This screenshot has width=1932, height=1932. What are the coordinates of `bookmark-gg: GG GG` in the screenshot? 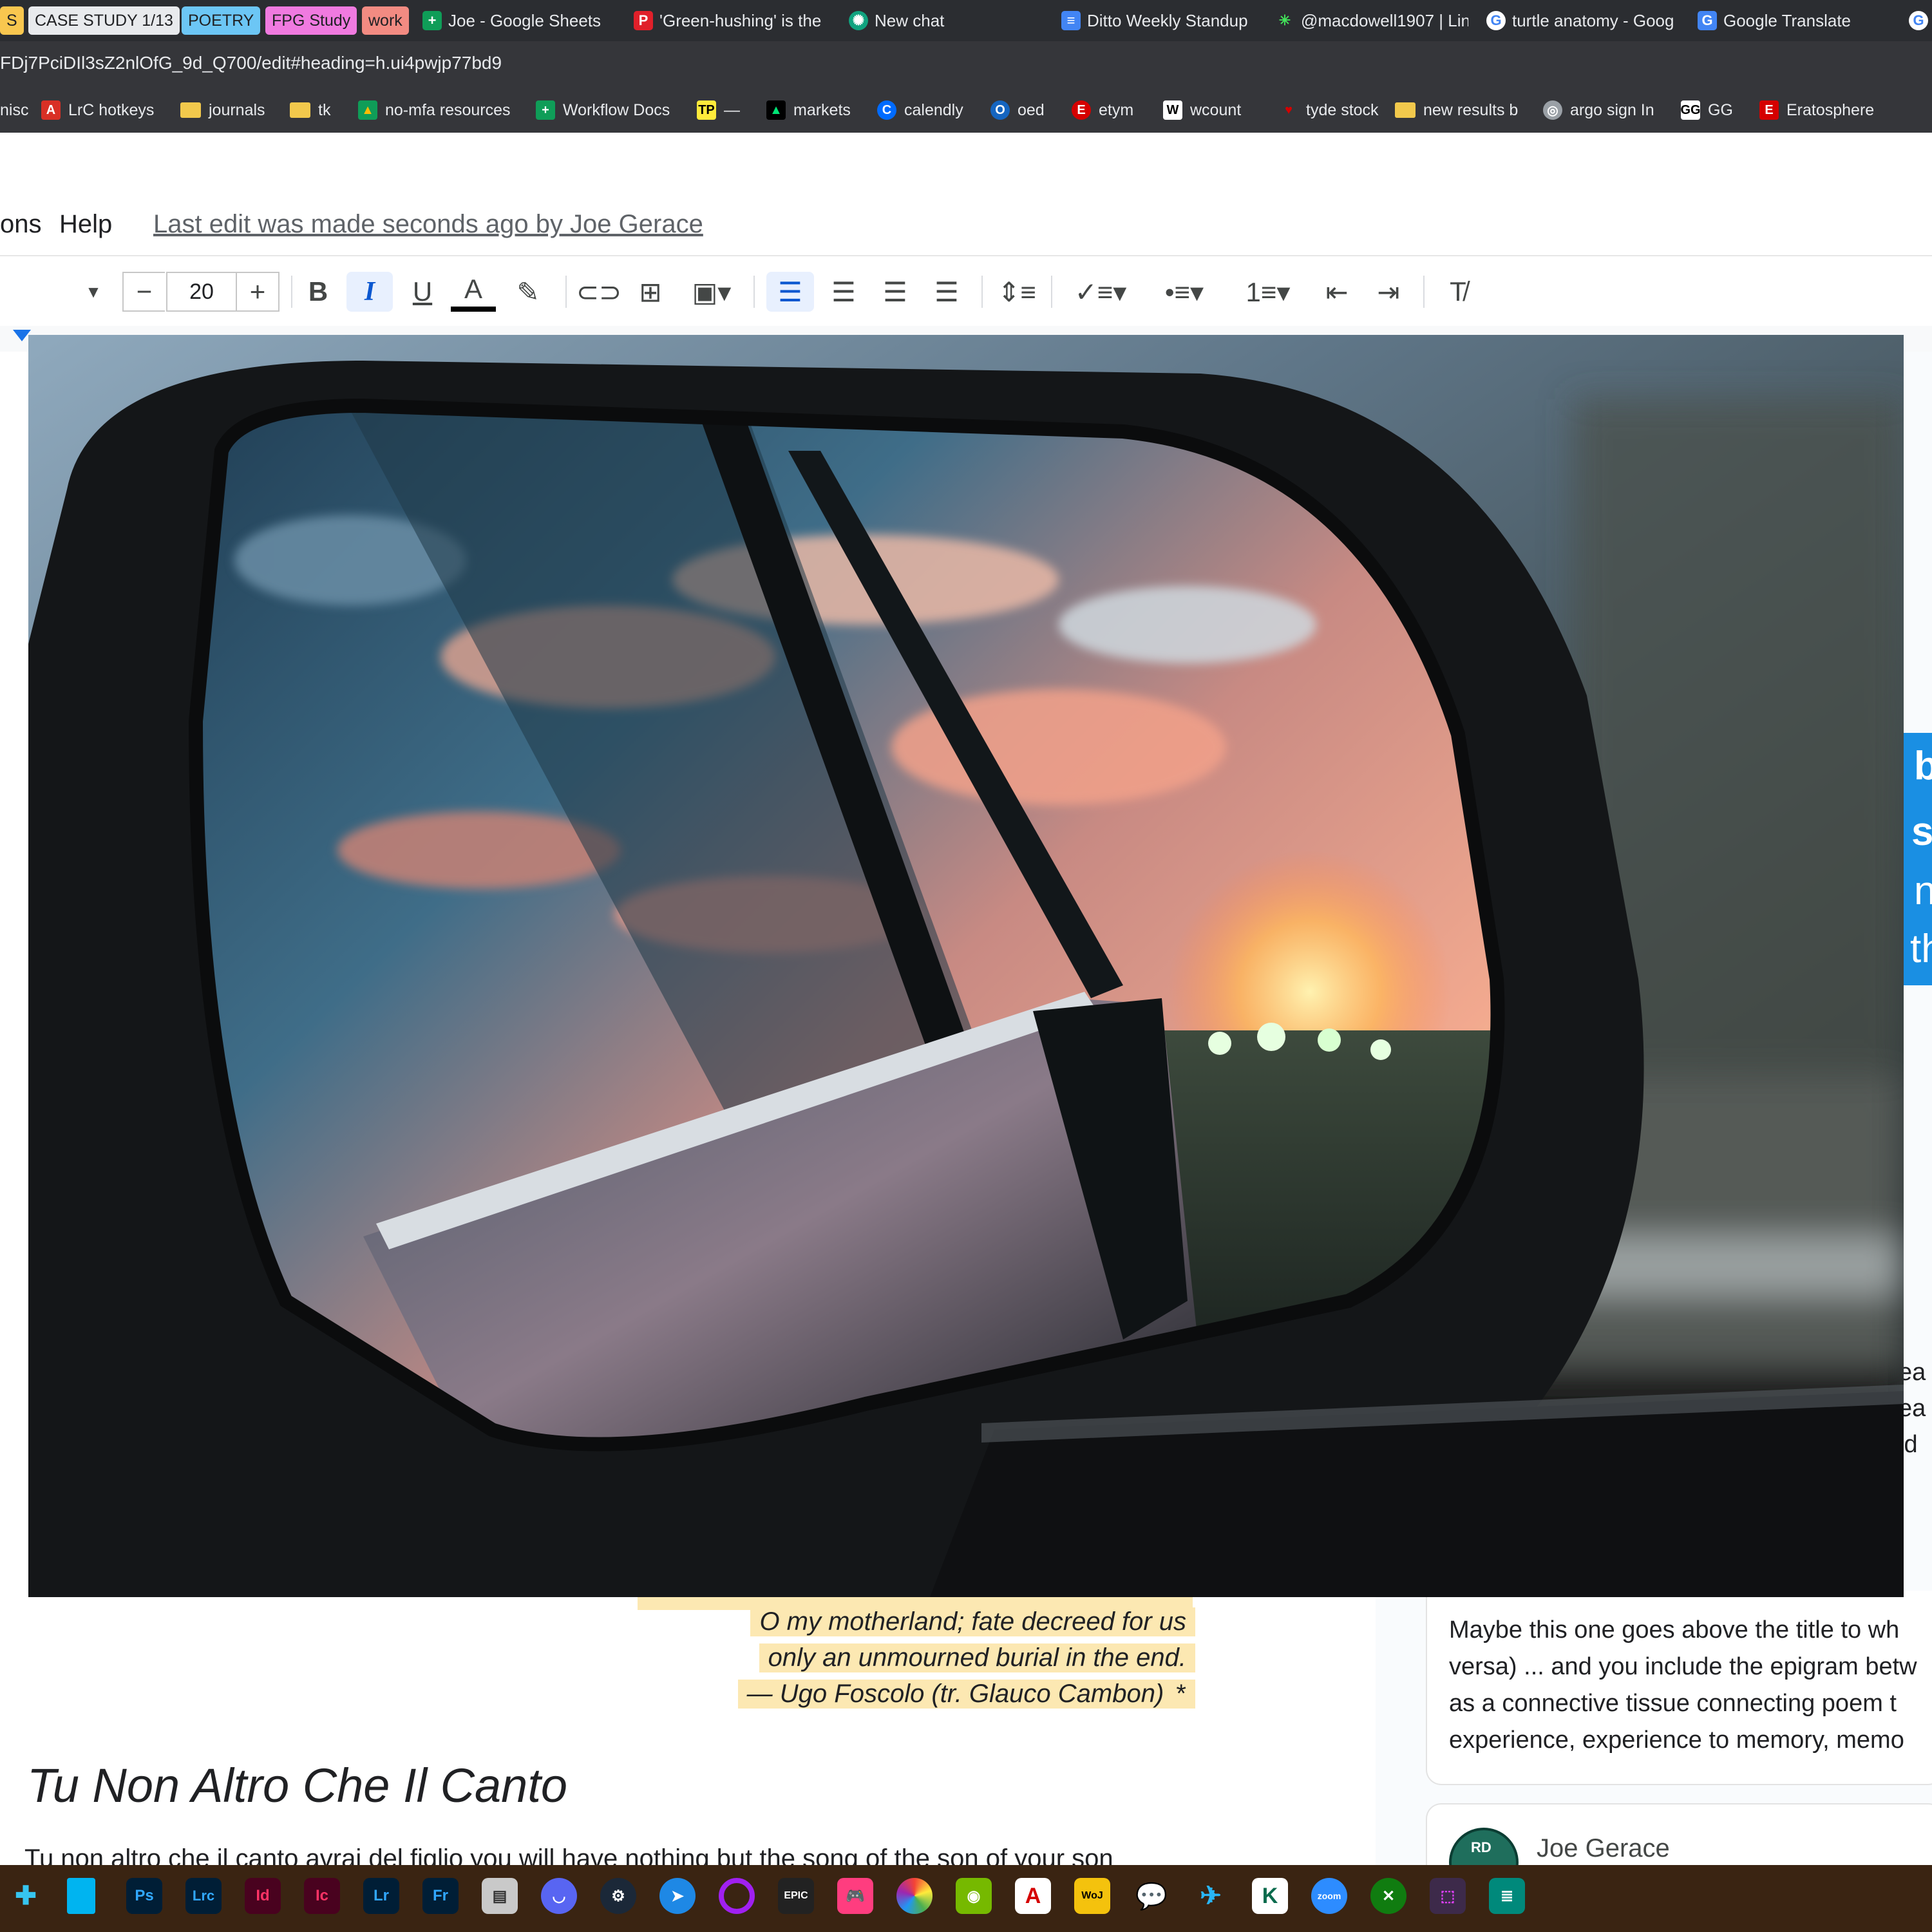 It's located at (1706, 111).